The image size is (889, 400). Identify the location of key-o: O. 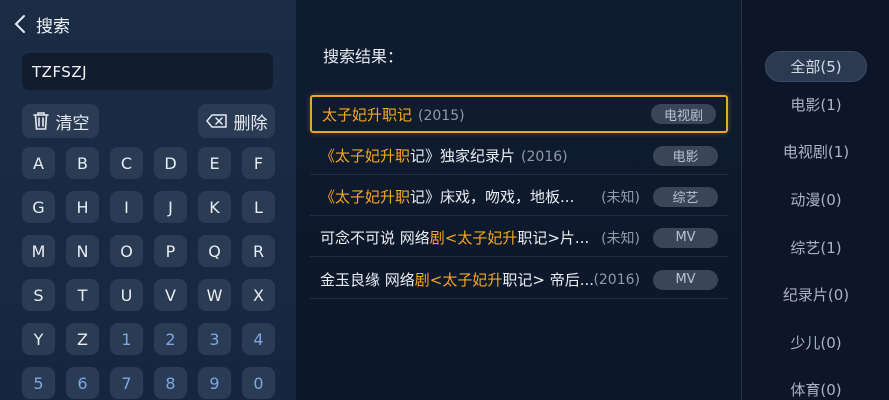
(126, 251).